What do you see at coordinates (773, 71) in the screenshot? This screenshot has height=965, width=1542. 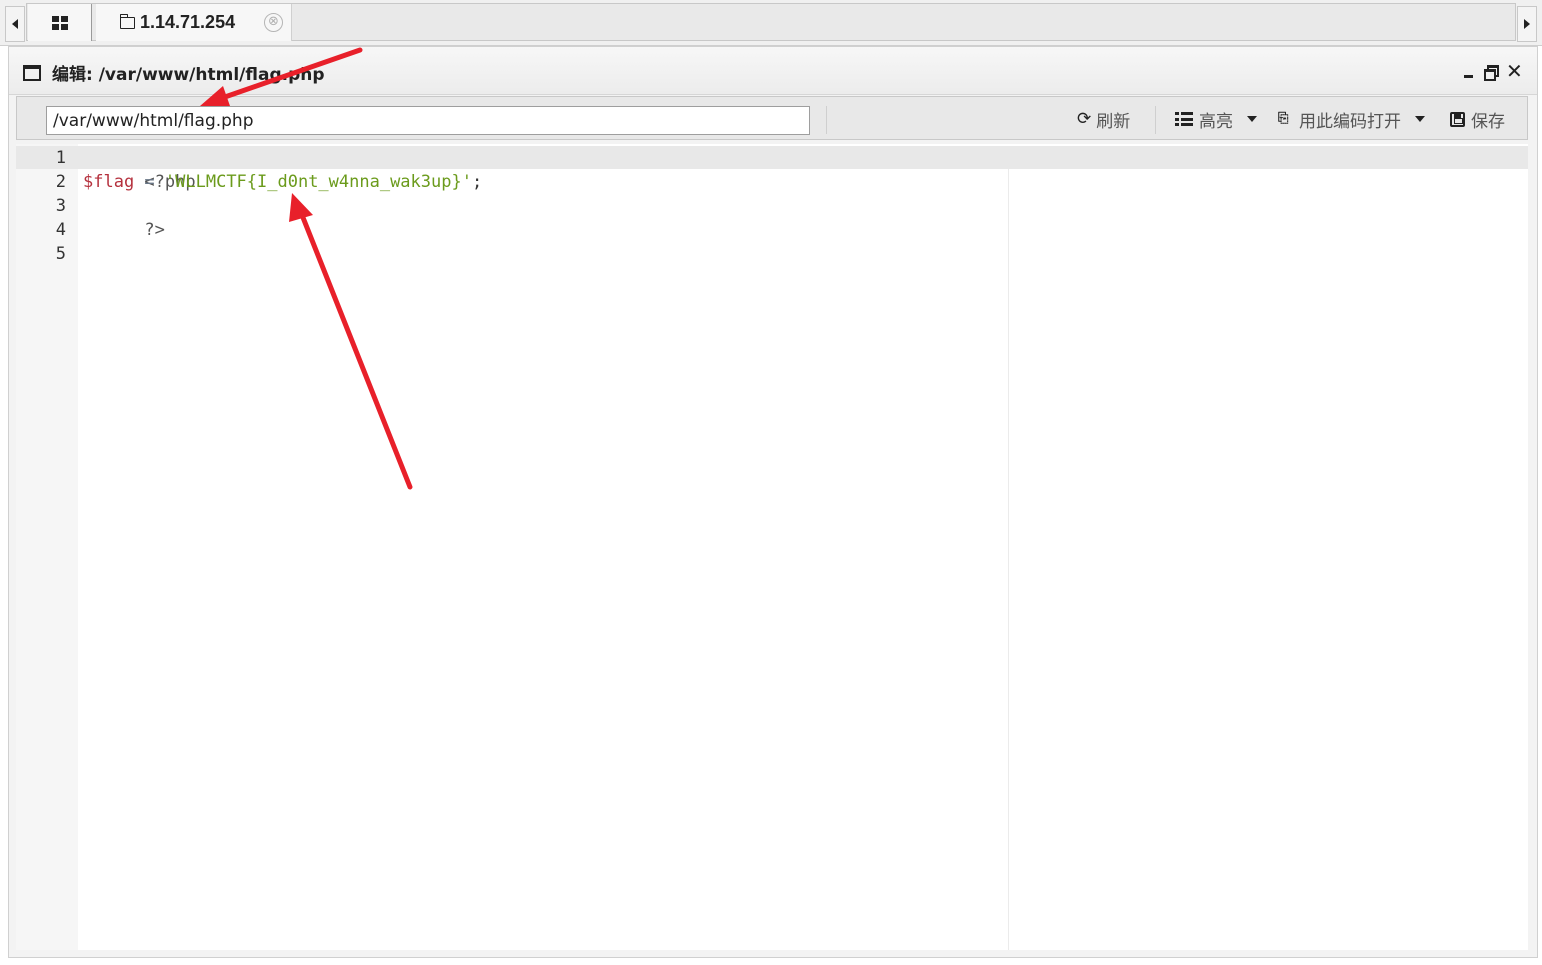 I see `window-header: 编辑: /var/www/html/flag.php ✕` at bounding box center [773, 71].